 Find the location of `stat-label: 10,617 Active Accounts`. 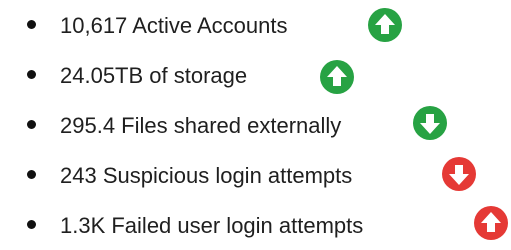

stat-label: 10,617 Active Accounts is located at coordinates (174, 25).